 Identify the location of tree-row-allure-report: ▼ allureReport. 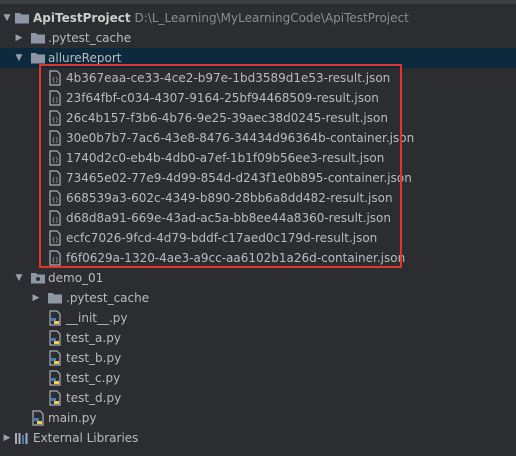
(258, 58).